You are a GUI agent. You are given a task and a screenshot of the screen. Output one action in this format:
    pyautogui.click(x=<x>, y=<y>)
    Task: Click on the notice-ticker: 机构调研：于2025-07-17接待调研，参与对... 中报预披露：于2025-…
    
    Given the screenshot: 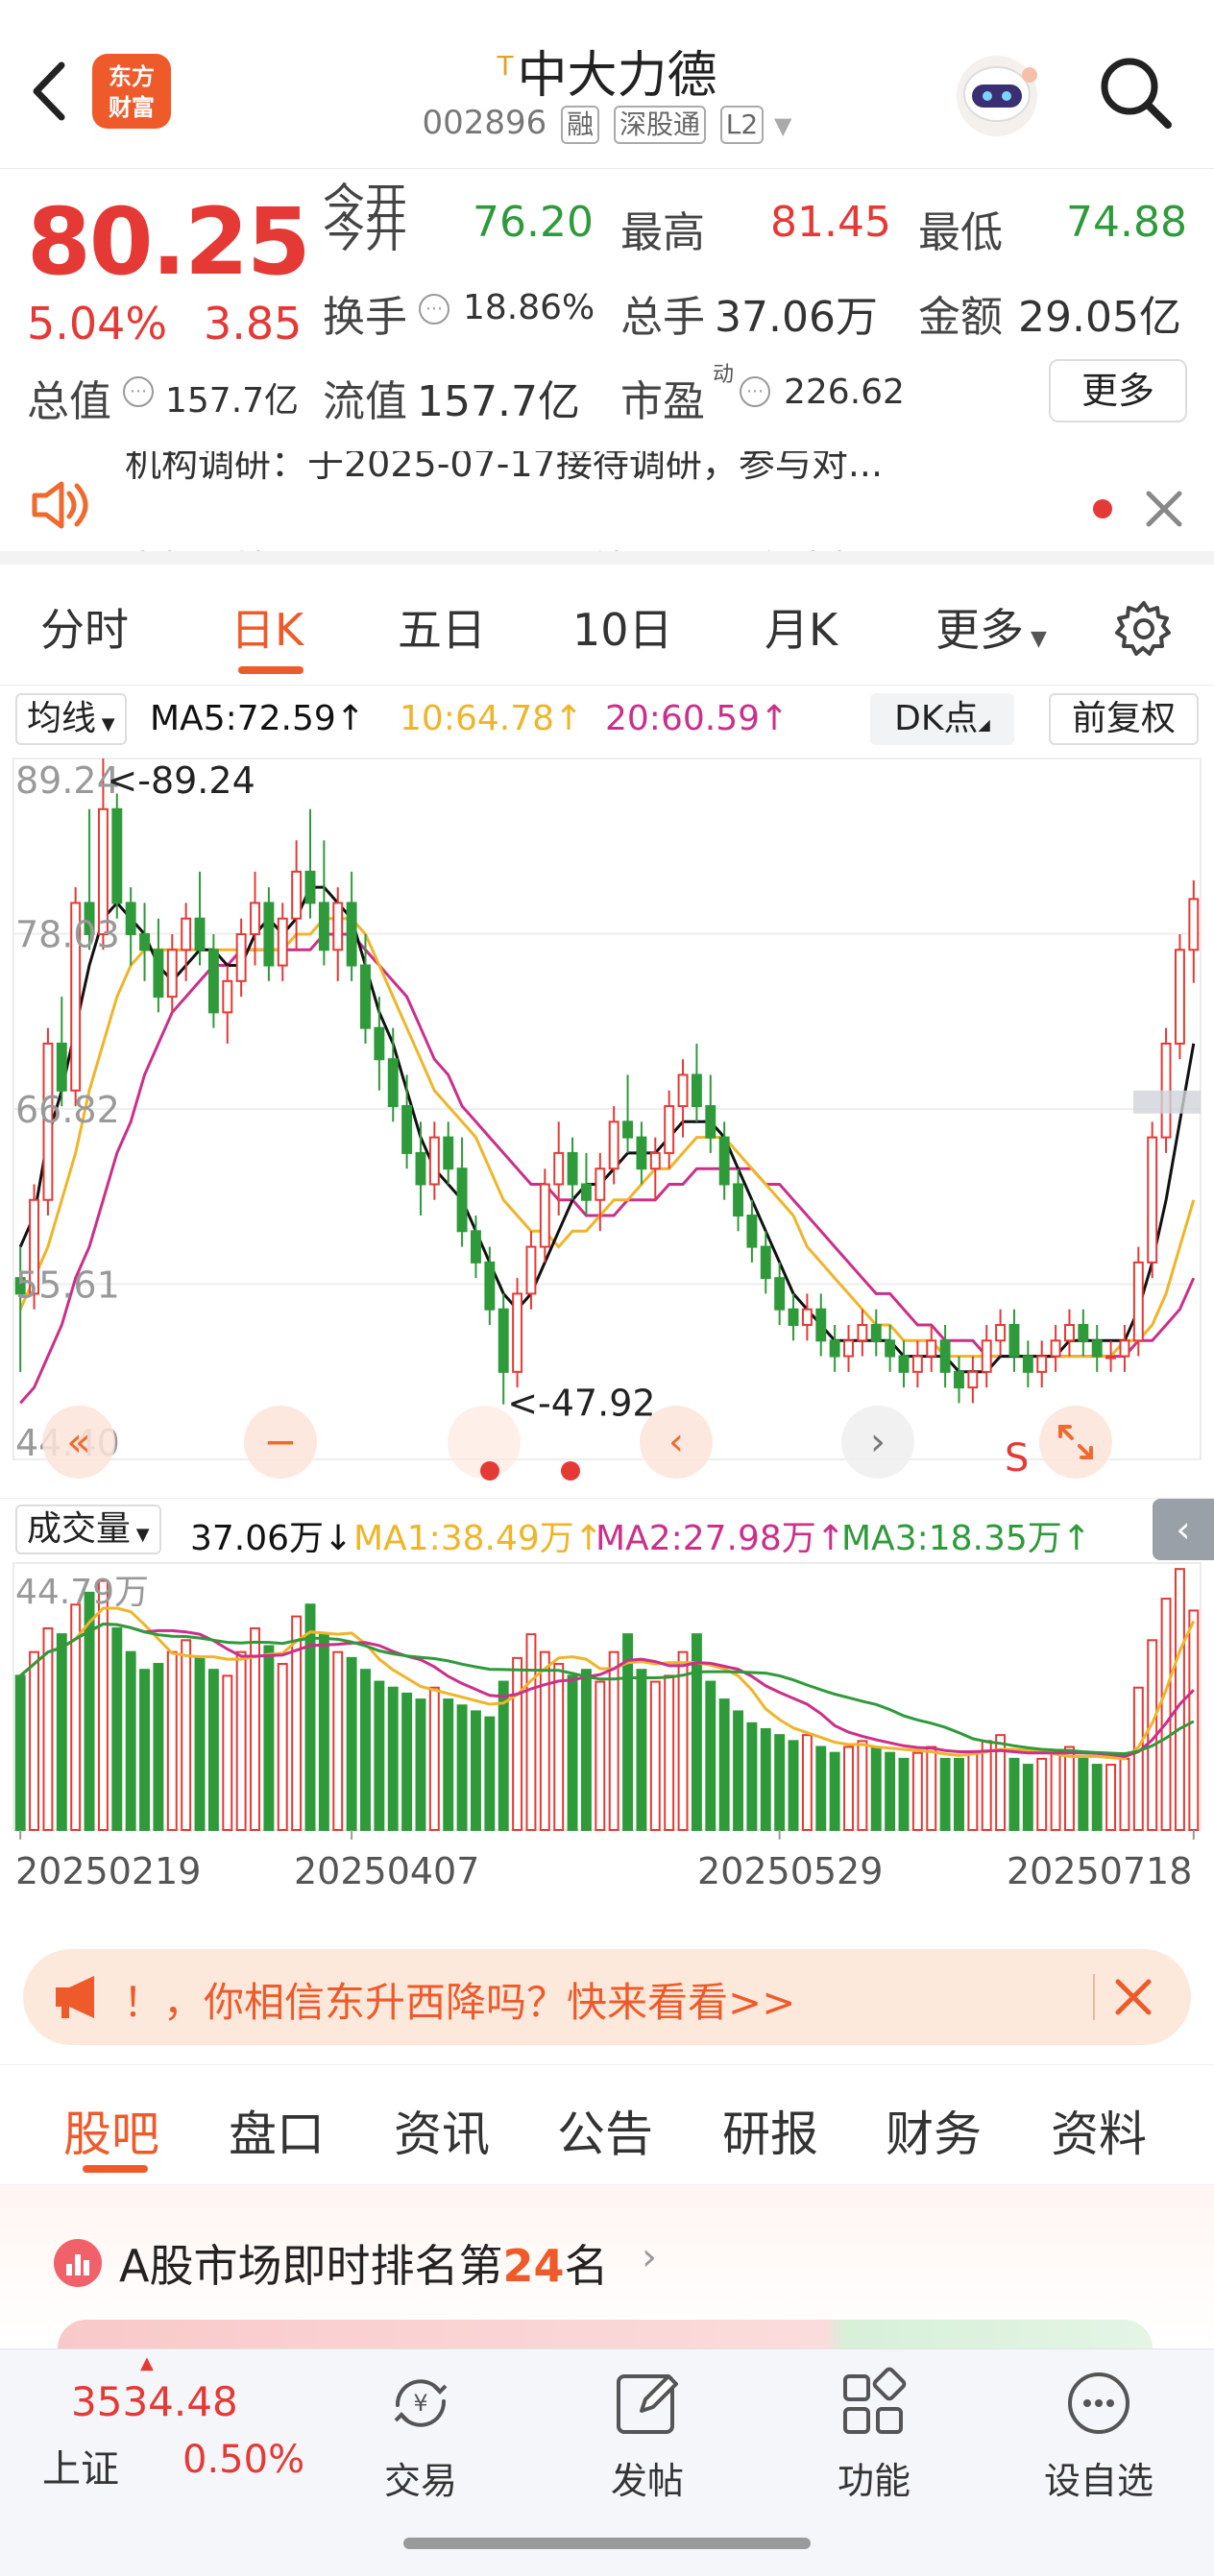 What is the action you would take?
    pyautogui.click(x=607, y=508)
    